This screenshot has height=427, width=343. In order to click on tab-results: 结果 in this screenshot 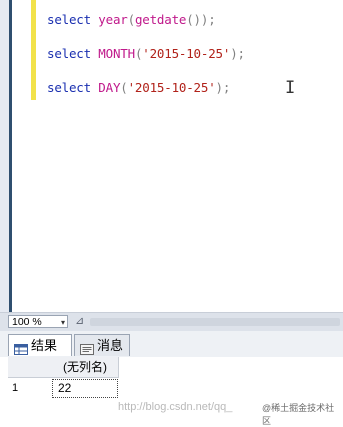, I will do `click(40, 345)`.